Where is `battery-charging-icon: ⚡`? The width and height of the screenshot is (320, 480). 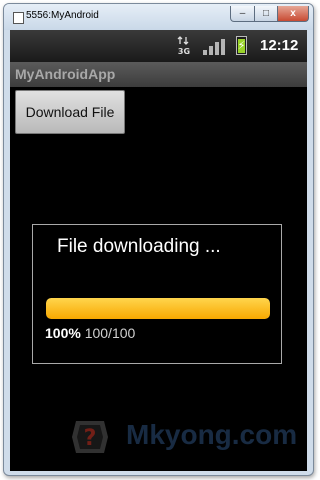 battery-charging-icon: ⚡ is located at coordinates (241, 45).